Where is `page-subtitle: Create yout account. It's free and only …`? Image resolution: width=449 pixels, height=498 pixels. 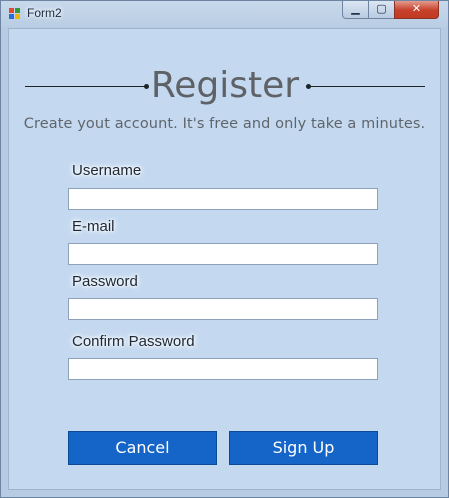
page-subtitle: Create yout account. It's free and only … is located at coordinates (224, 124).